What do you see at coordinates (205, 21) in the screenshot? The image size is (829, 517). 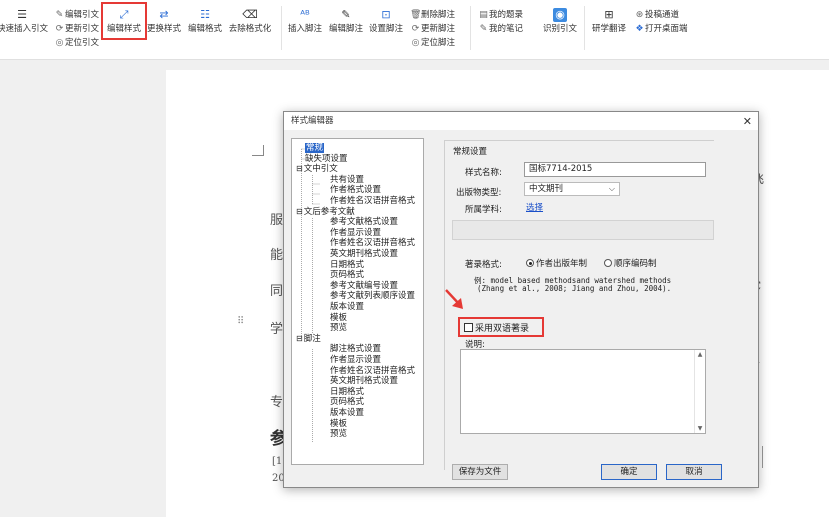 I see `edit-format-button: ☷ 编辑格式` at bounding box center [205, 21].